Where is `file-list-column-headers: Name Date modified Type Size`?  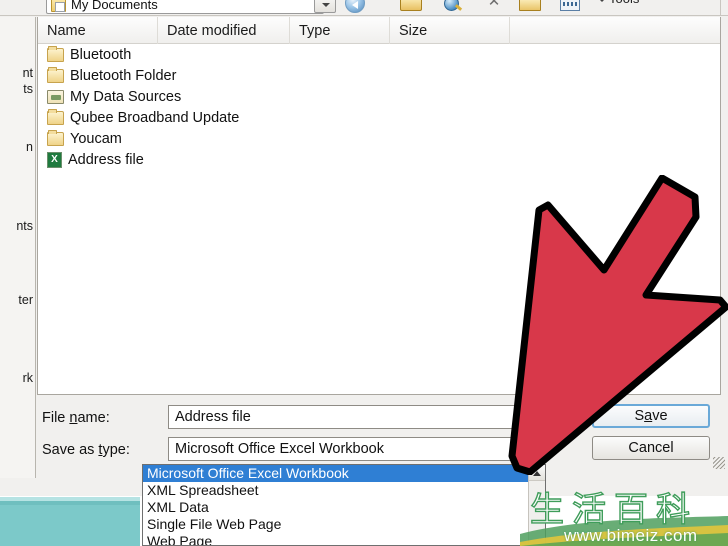 file-list-column-headers: Name Date modified Type Size is located at coordinates (379, 30).